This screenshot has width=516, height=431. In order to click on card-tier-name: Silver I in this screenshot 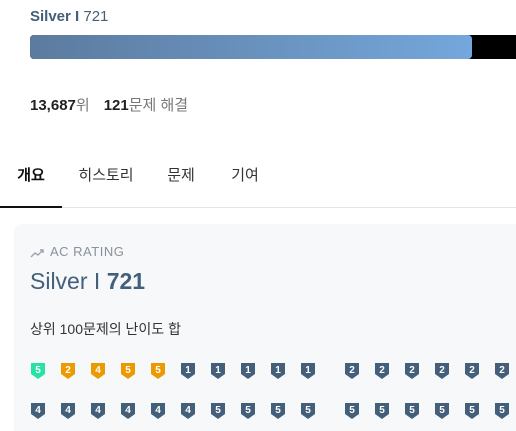, I will do `click(65, 281)`.